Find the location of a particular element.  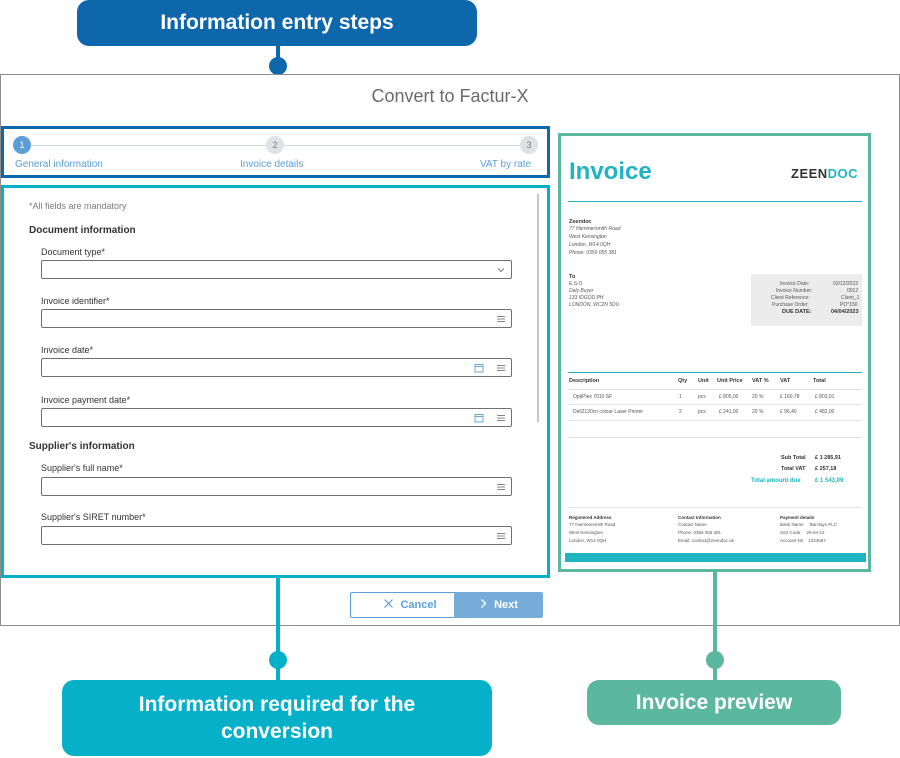

supplier-full-name-label: Supplier's full name* is located at coordinates (82, 468).